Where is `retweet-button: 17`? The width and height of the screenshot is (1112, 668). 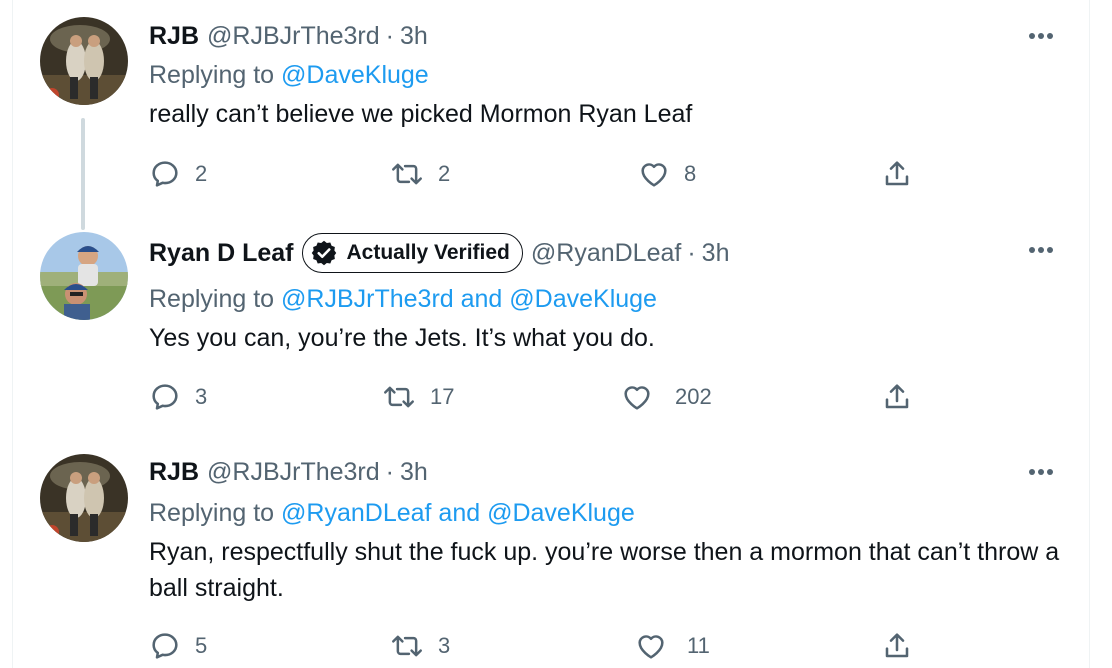
retweet-button: 17 is located at coordinates (418, 397).